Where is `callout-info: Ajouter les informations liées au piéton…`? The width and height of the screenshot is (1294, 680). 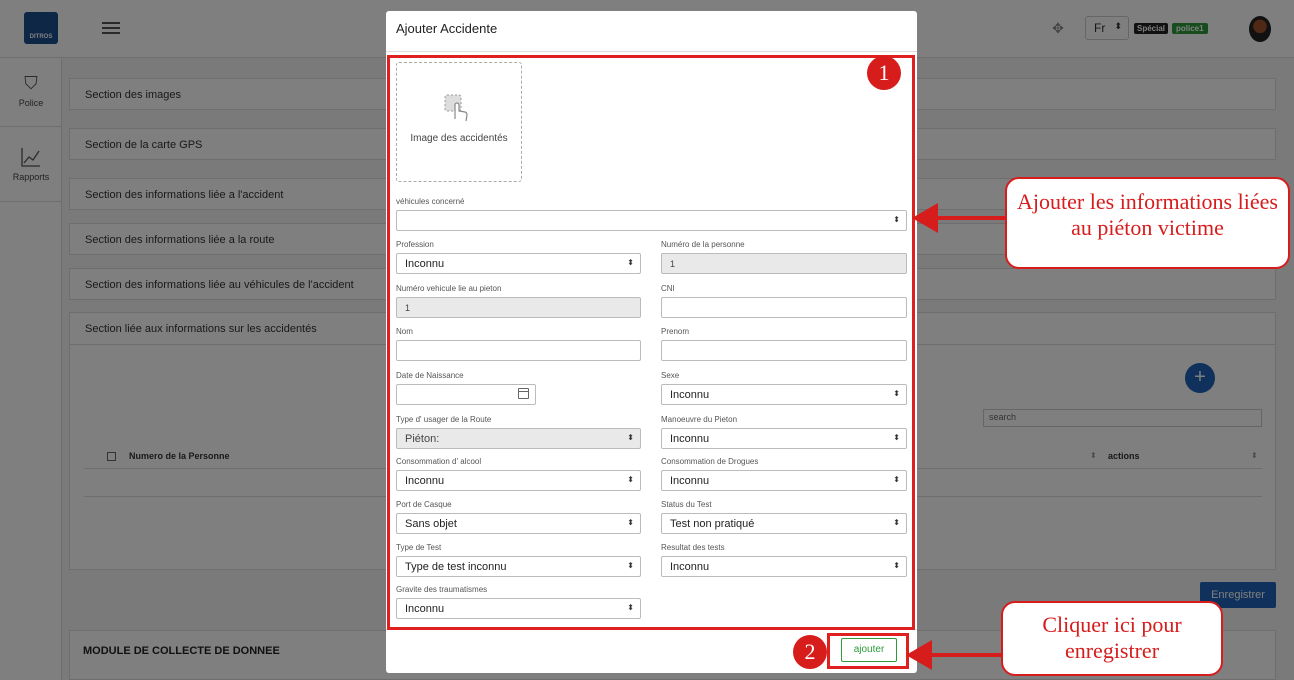 callout-info: Ajouter les informations liées au piéton… is located at coordinates (1147, 223).